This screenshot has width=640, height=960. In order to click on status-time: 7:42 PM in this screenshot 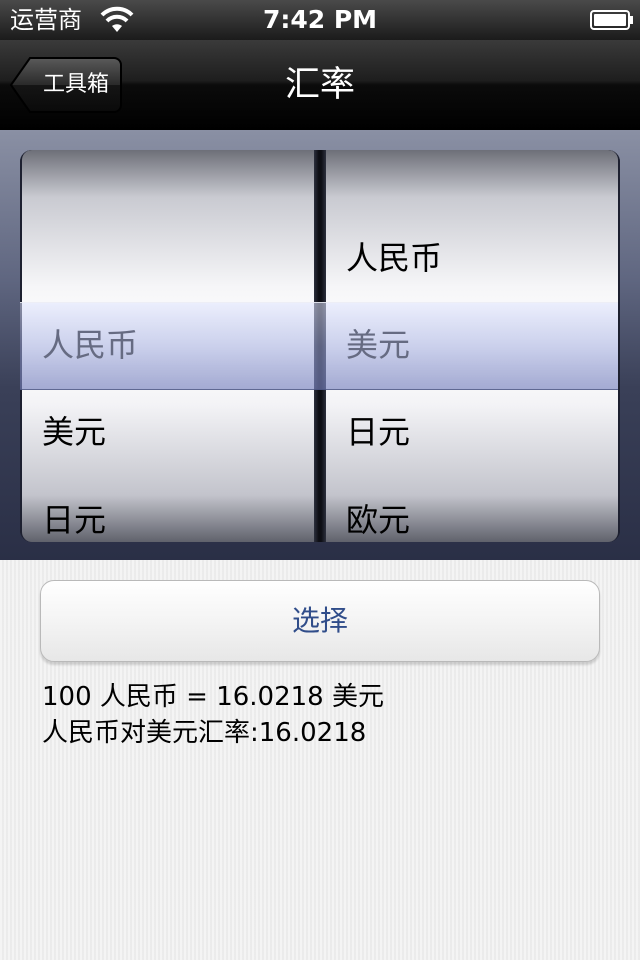, I will do `click(320, 19)`.